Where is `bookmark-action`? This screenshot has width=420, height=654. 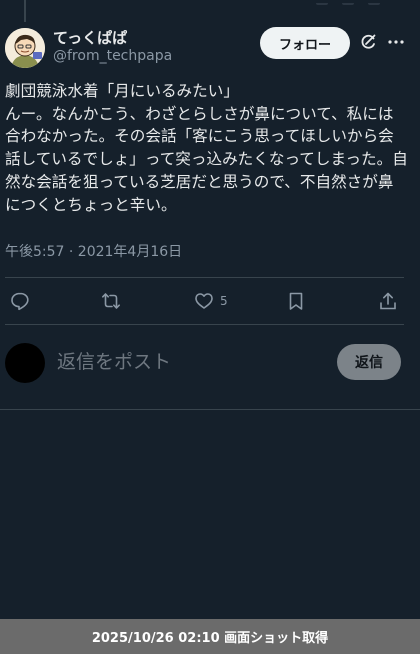 bookmark-action is located at coordinates (296, 301).